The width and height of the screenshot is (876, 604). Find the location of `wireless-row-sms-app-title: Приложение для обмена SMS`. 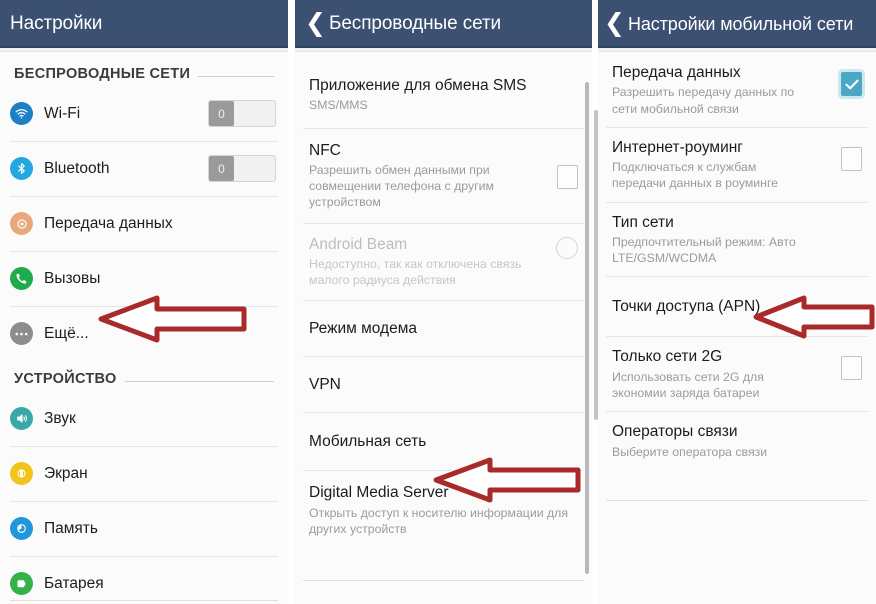

wireless-row-sms-app-title: Приложение для обмена SMS is located at coordinates (418, 85).